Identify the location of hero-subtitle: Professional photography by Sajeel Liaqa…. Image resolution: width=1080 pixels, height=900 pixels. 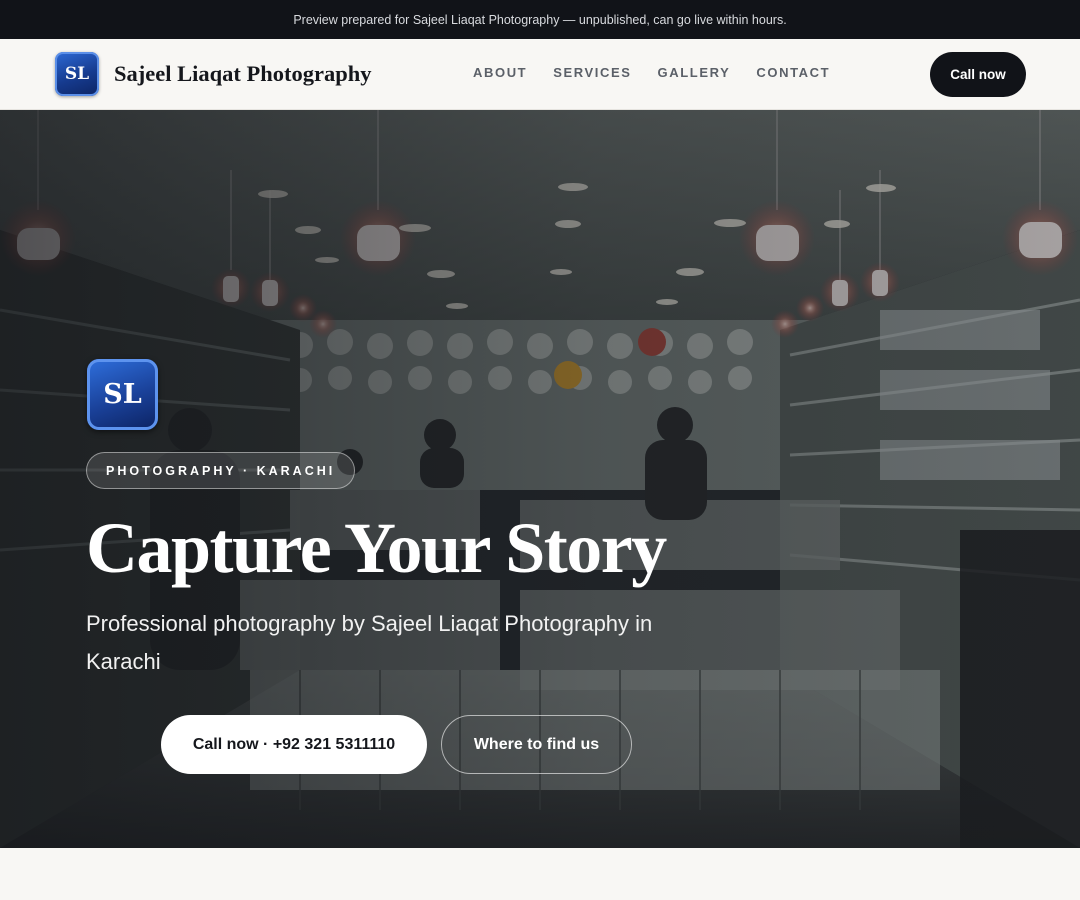
(369, 642).